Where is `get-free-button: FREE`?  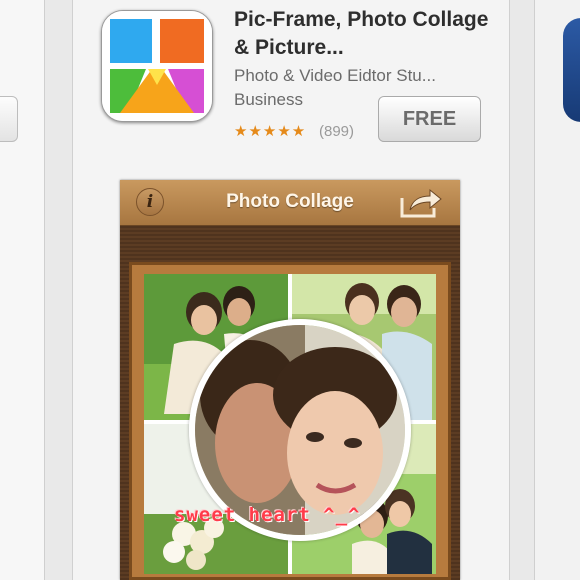
get-free-button: FREE is located at coordinates (429, 119).